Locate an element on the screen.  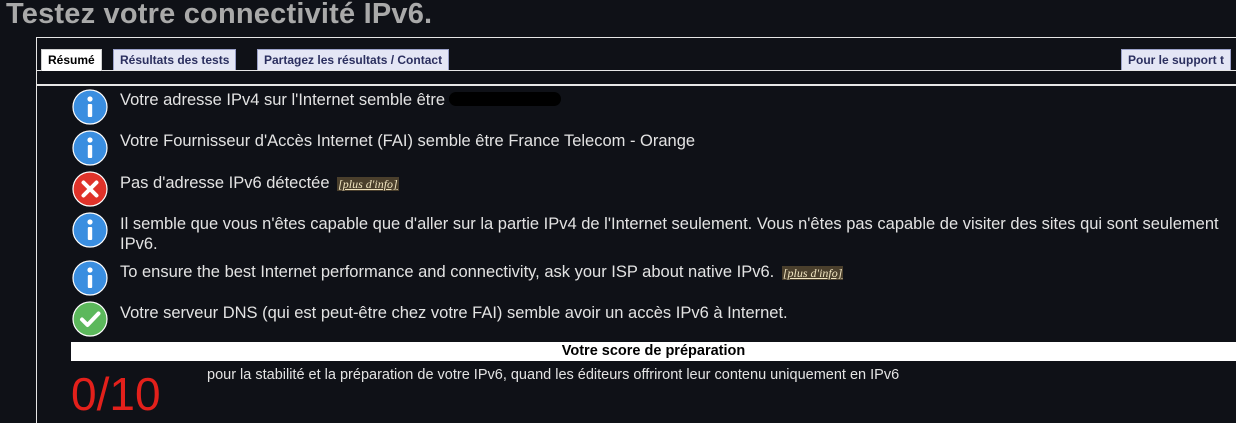
page-title: Testez votre connectivité IPv6. is located at coordinates (219, 15).